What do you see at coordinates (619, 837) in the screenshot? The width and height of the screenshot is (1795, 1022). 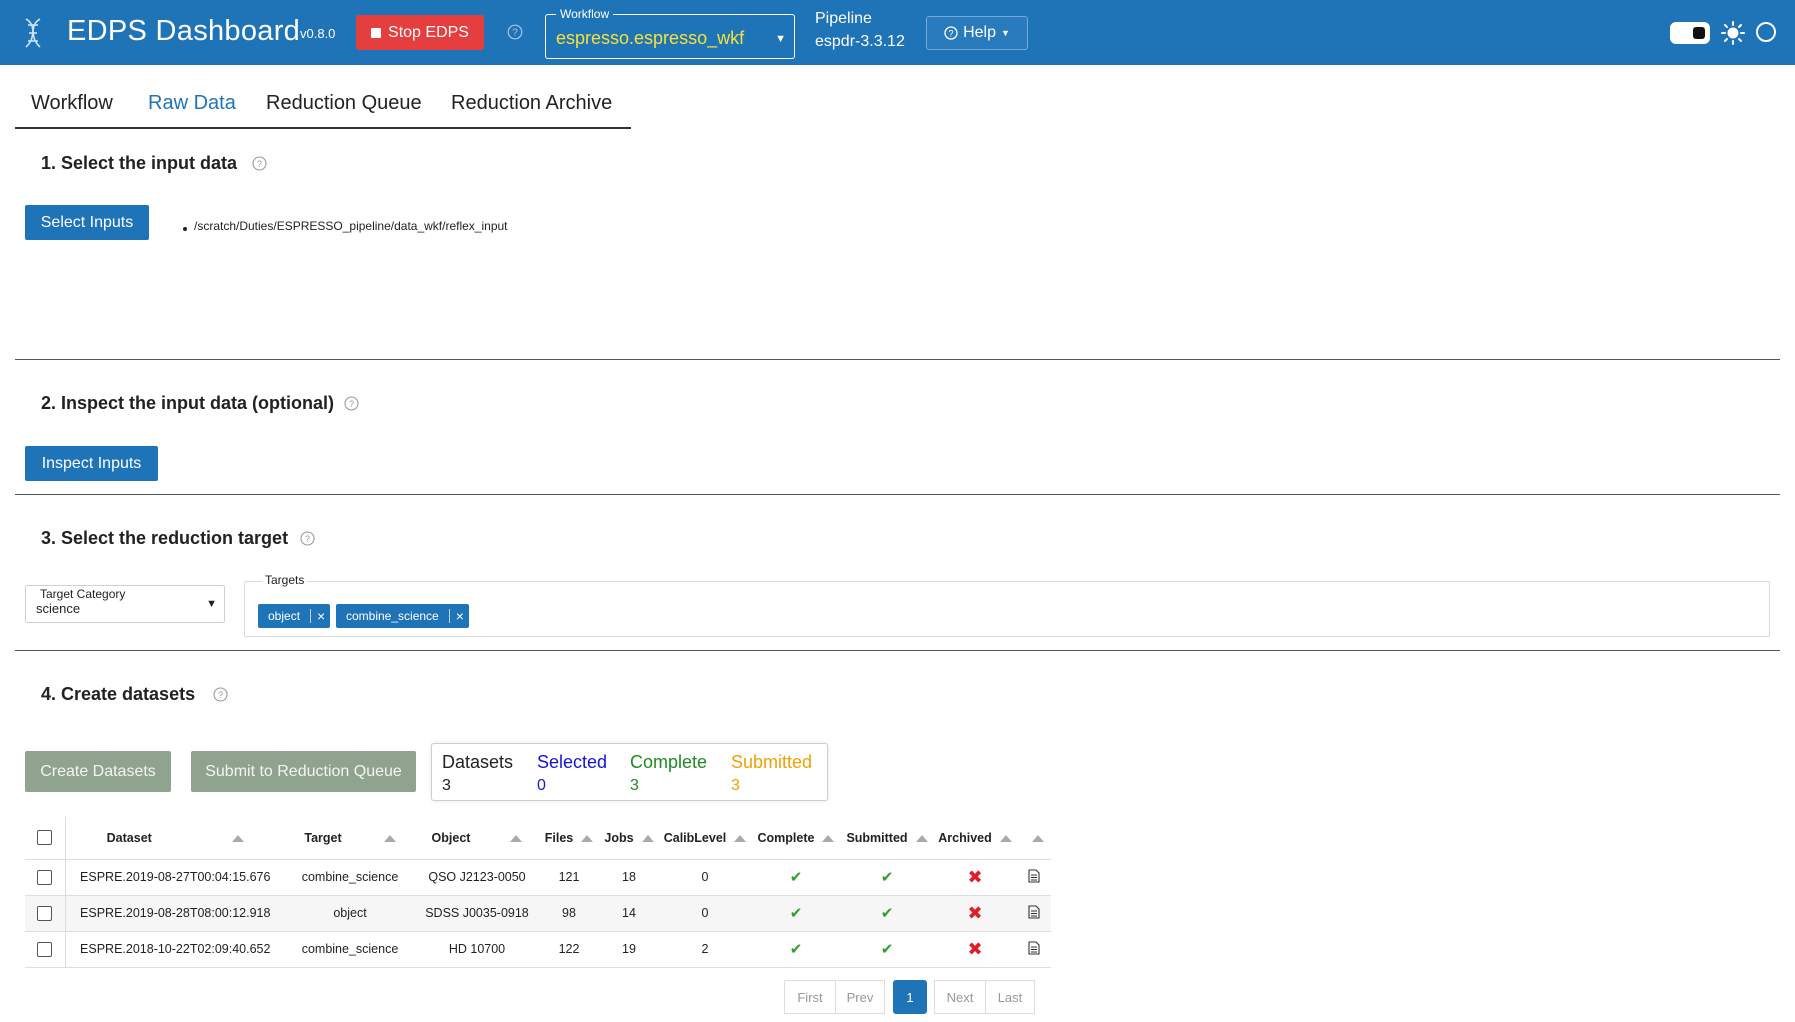 I see `col-label: Jobs` at bounding box center [619, 837].